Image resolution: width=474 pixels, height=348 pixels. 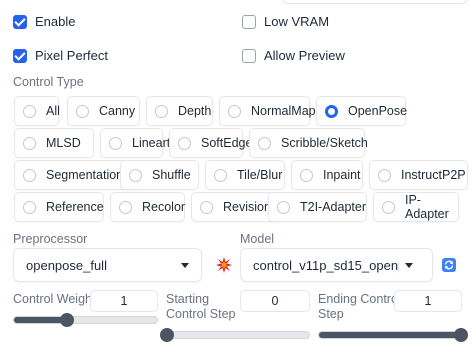 What do you see at coordinates (85, 175) in the screenshot?
I see `radio-label: Segmentation` at bounding box center [85, 175].